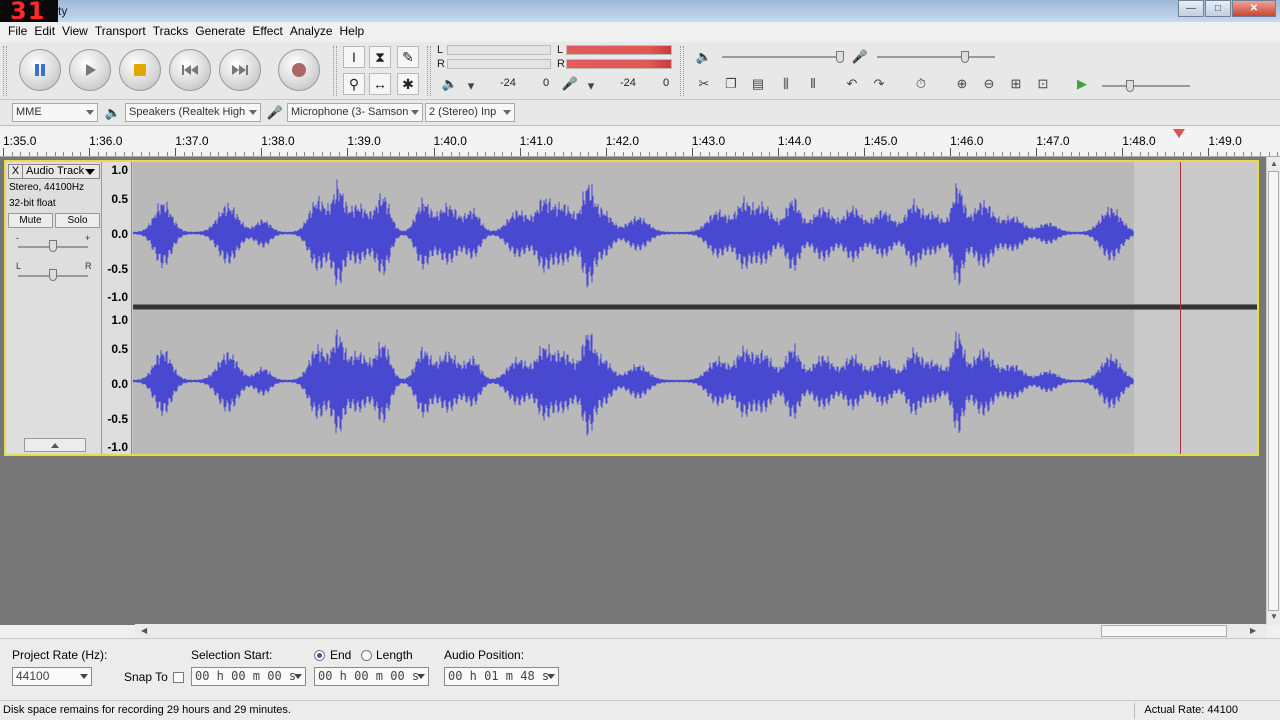 This screenshot has width=1280, height=720. What do you see at coordinates (77, 220) in the screenshot?
I see `solo-button: Solo` at bounding box center [77, 220].